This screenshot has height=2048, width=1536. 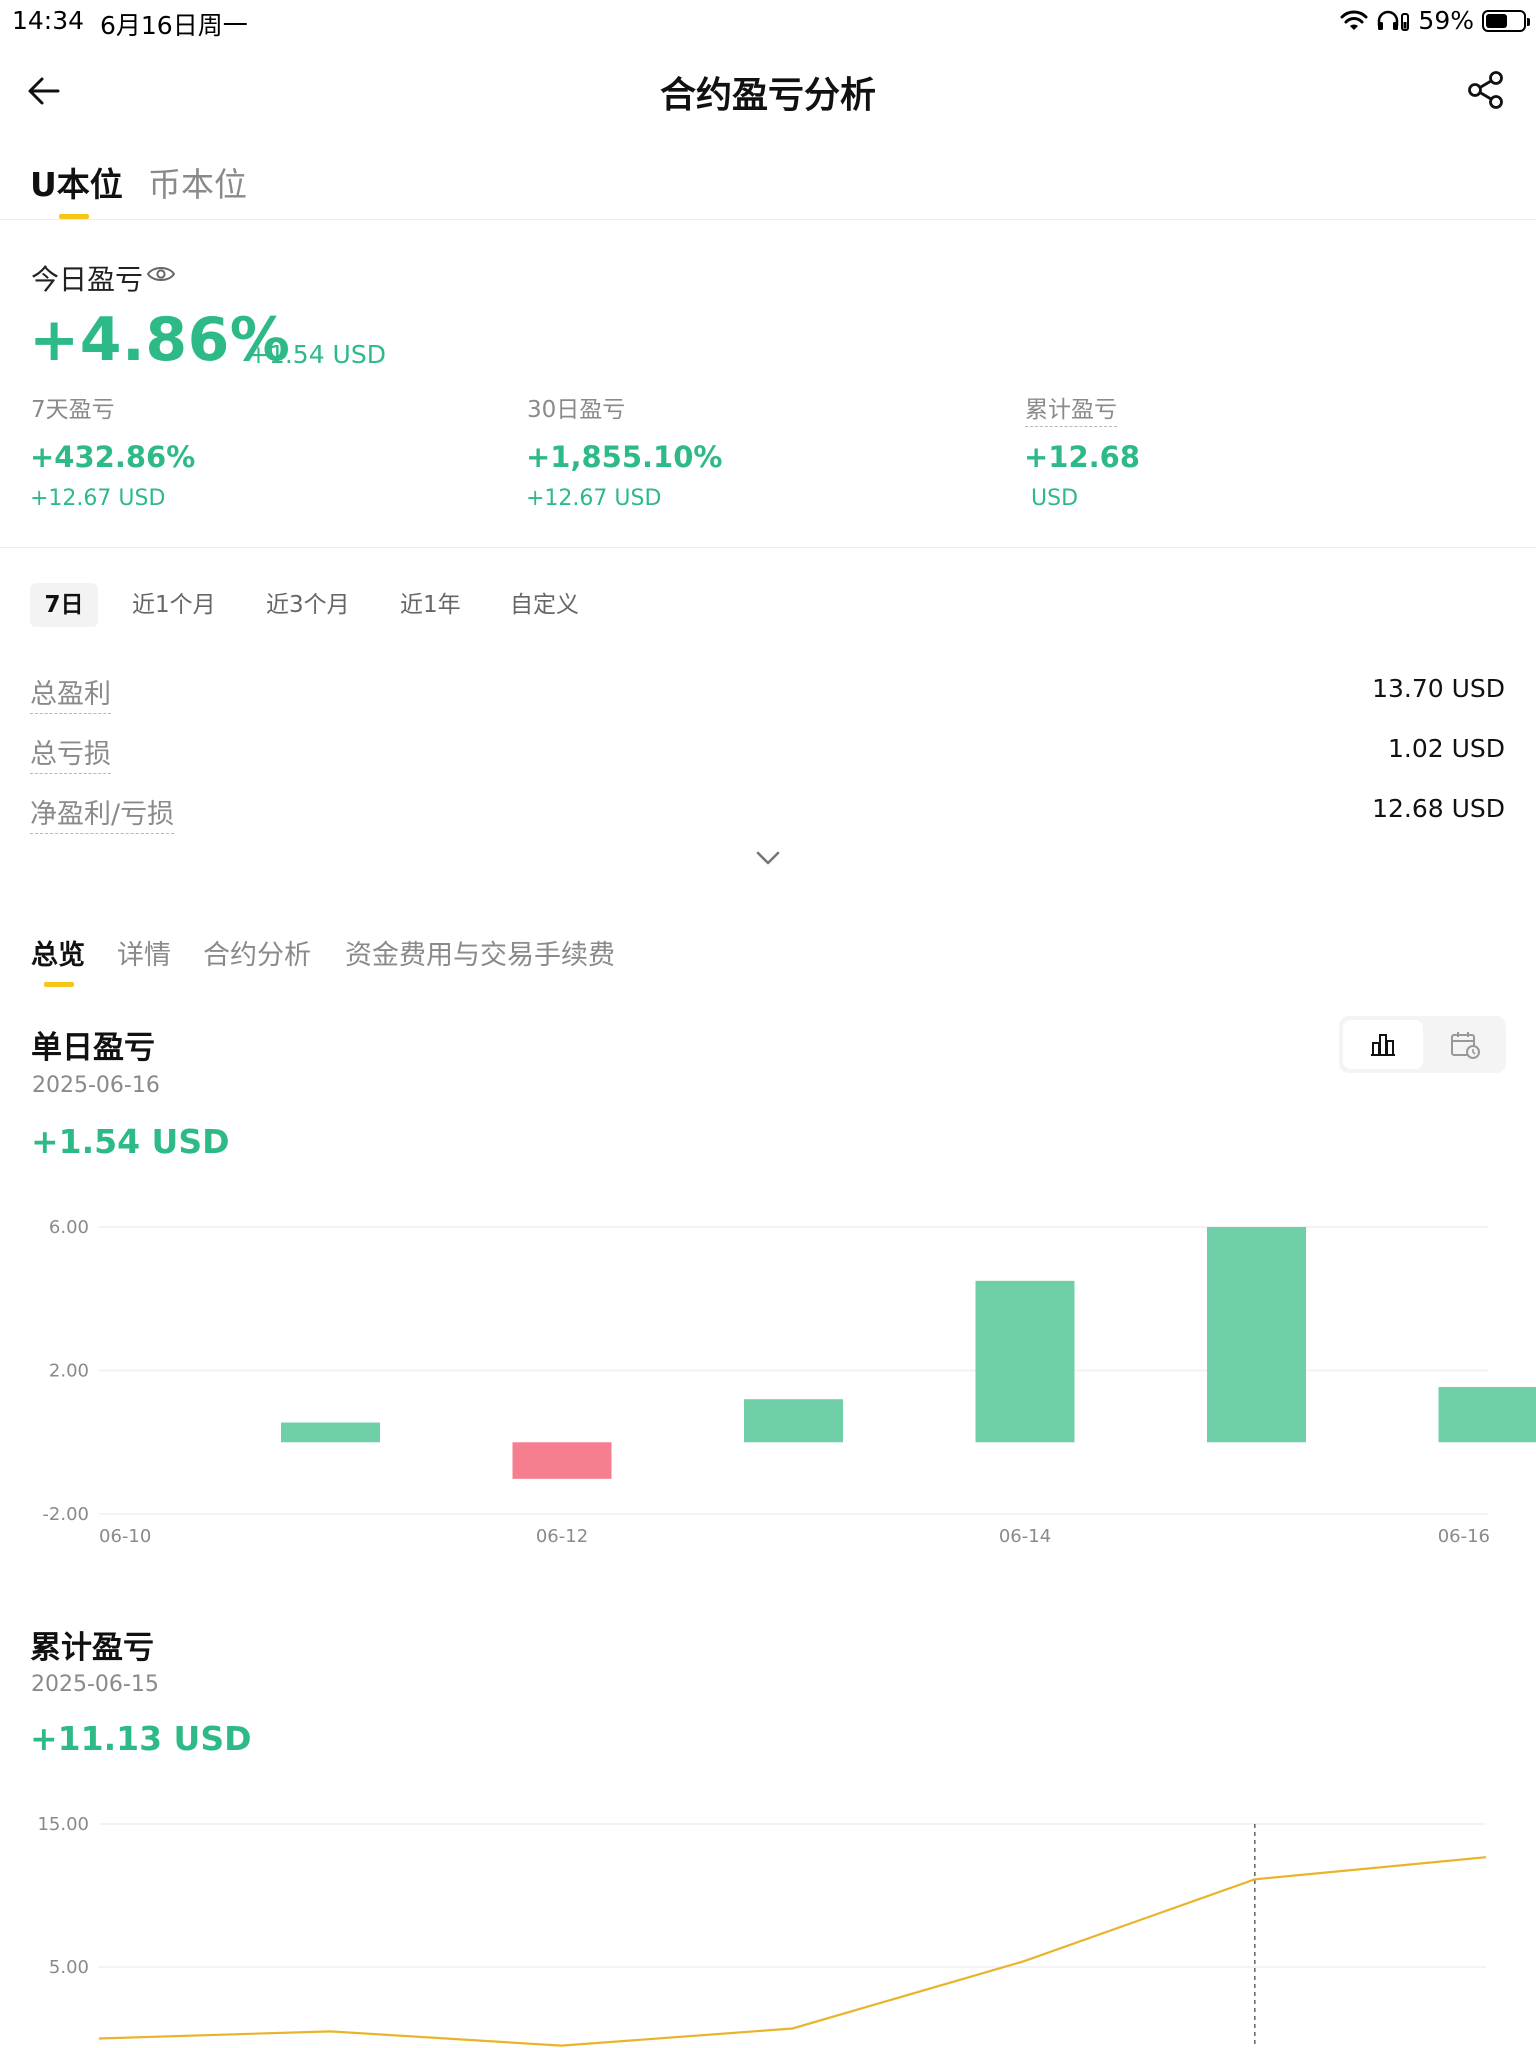 What do you see at coordinates (58, 952) in the screenshot?
I see `tab-overview: 总览` at bounding box center [58, 952].